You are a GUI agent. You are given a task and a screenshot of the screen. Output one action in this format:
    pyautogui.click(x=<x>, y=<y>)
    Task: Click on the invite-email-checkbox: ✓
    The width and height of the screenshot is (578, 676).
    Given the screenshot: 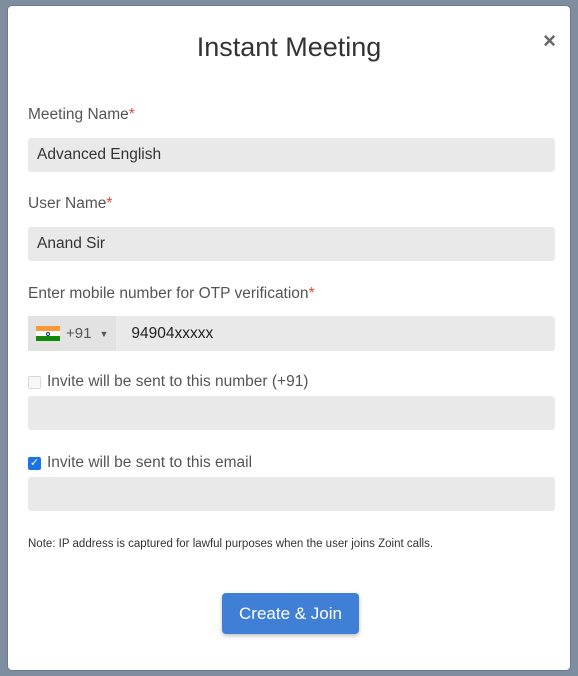 What is the action you would take?
    pyautogui.click(x=34, y=463)
    